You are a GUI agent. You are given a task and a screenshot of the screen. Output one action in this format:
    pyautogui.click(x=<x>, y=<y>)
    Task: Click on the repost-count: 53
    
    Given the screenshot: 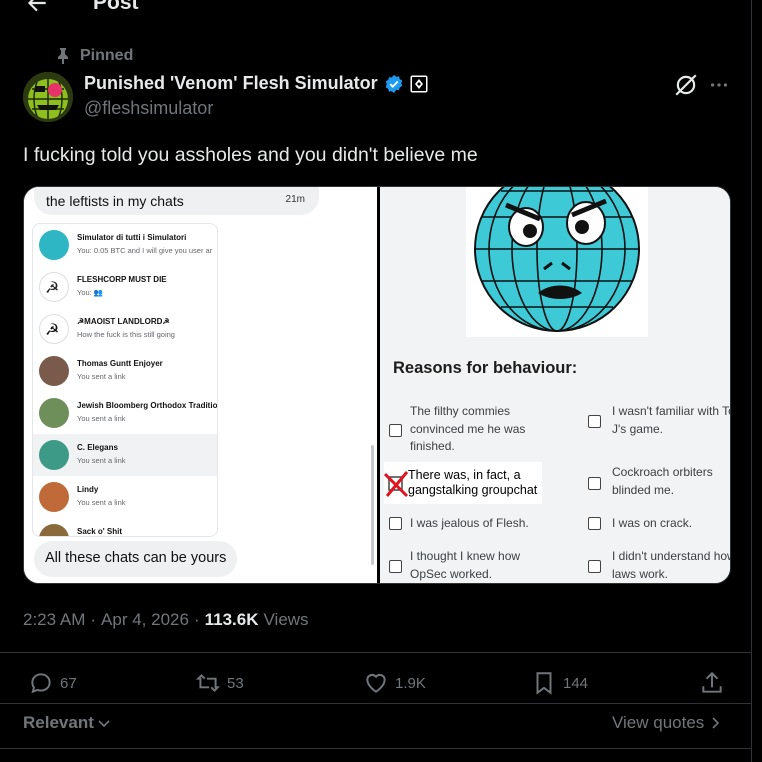 What is the action you would take?
    pyautogui.click(x=235, y=683)
    